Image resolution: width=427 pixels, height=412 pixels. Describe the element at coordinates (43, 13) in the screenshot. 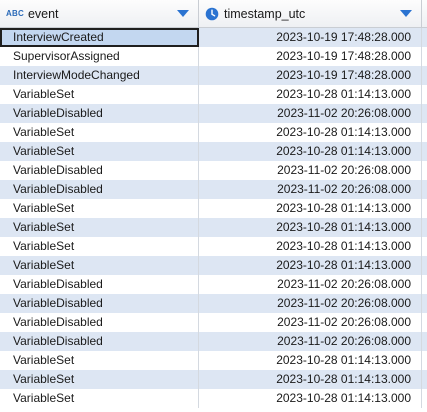

I see `column-header-label: event` at that location.